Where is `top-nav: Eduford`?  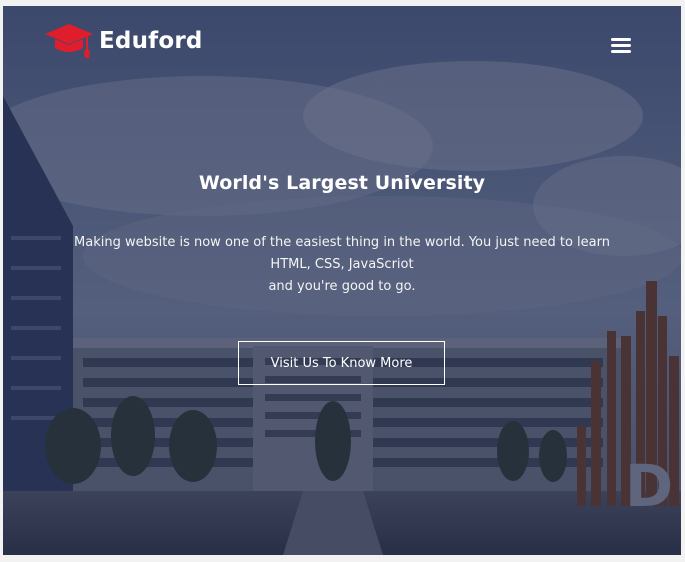 top-nav: Eduford is located at coordinates (342, 46).